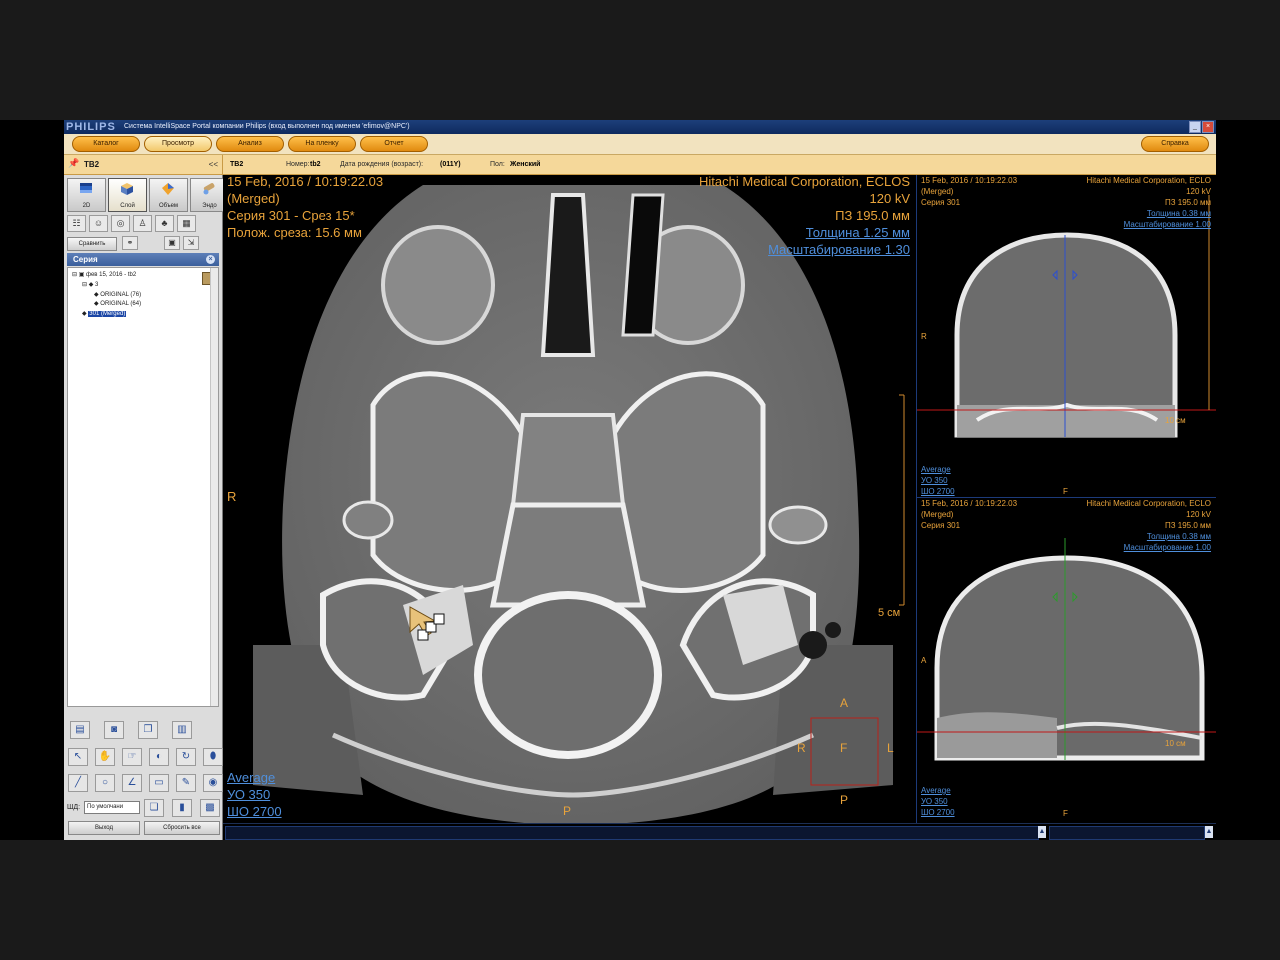 This screenshot has width=1280, height=960. What do you see at coordinates (143, 164) in the screenshot?
I see `patient-tab: 📌 ТВ2 <<` at bounding box center [143, 164].